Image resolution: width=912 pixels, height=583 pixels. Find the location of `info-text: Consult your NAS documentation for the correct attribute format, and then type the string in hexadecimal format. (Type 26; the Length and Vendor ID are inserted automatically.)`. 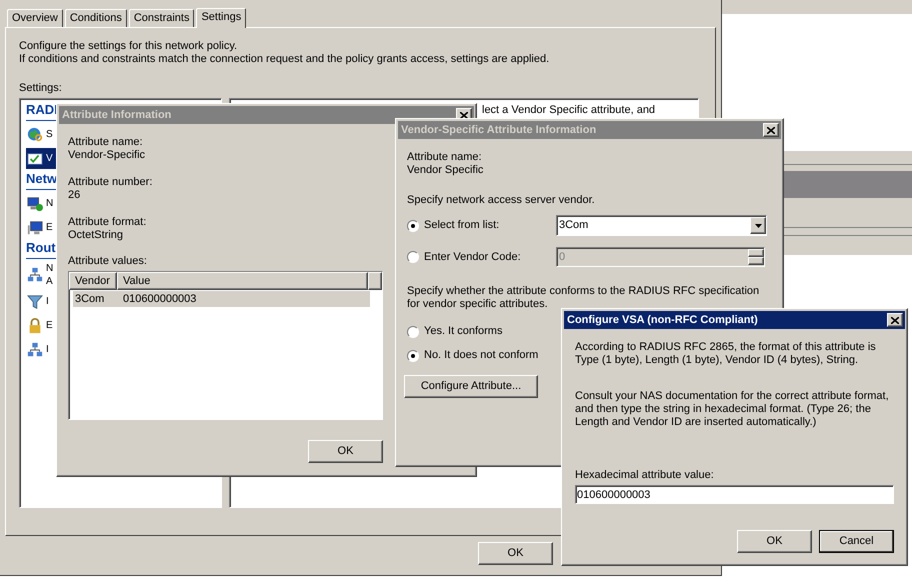

info-text: Consult your NAS documentation for the correct attribute format, and then type the string in hexadecimal format. (Type 26; the Length and Vendor ID are inserted automatically.) is located at coordinates (732, 409).